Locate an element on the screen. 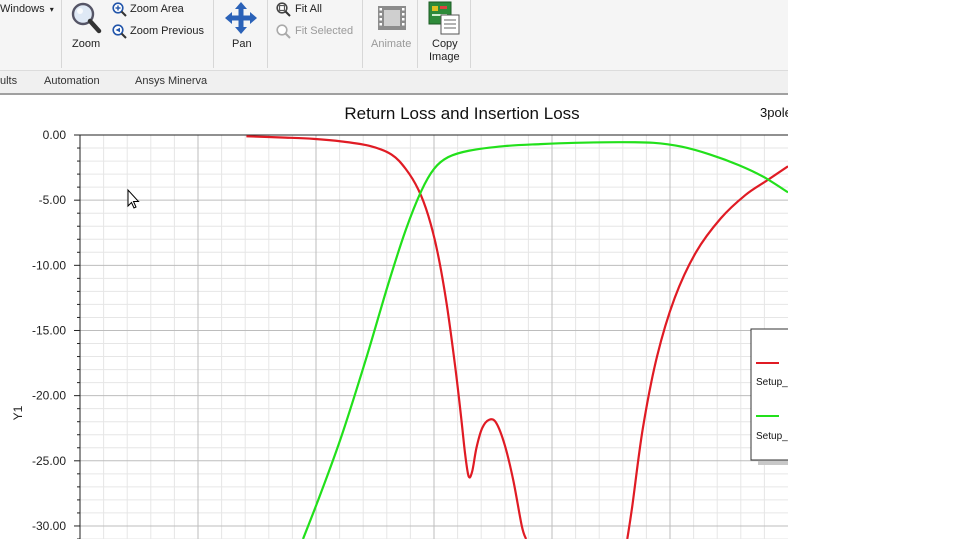 Image resolution: width=967 pixels, height=539 pixels. pan-arrows-icon is located at coordinates (241, 18).